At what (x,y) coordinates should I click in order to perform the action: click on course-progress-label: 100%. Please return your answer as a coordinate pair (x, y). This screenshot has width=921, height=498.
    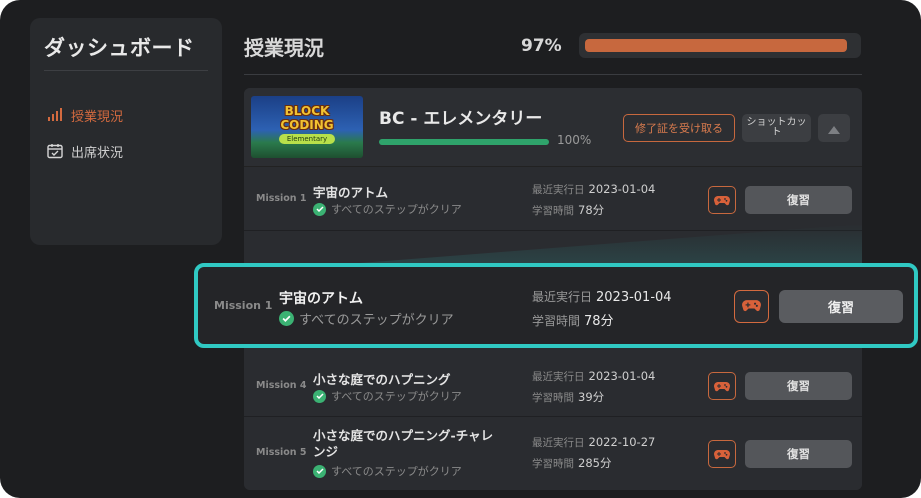
    Looking at the image, I should click on (574, 140).